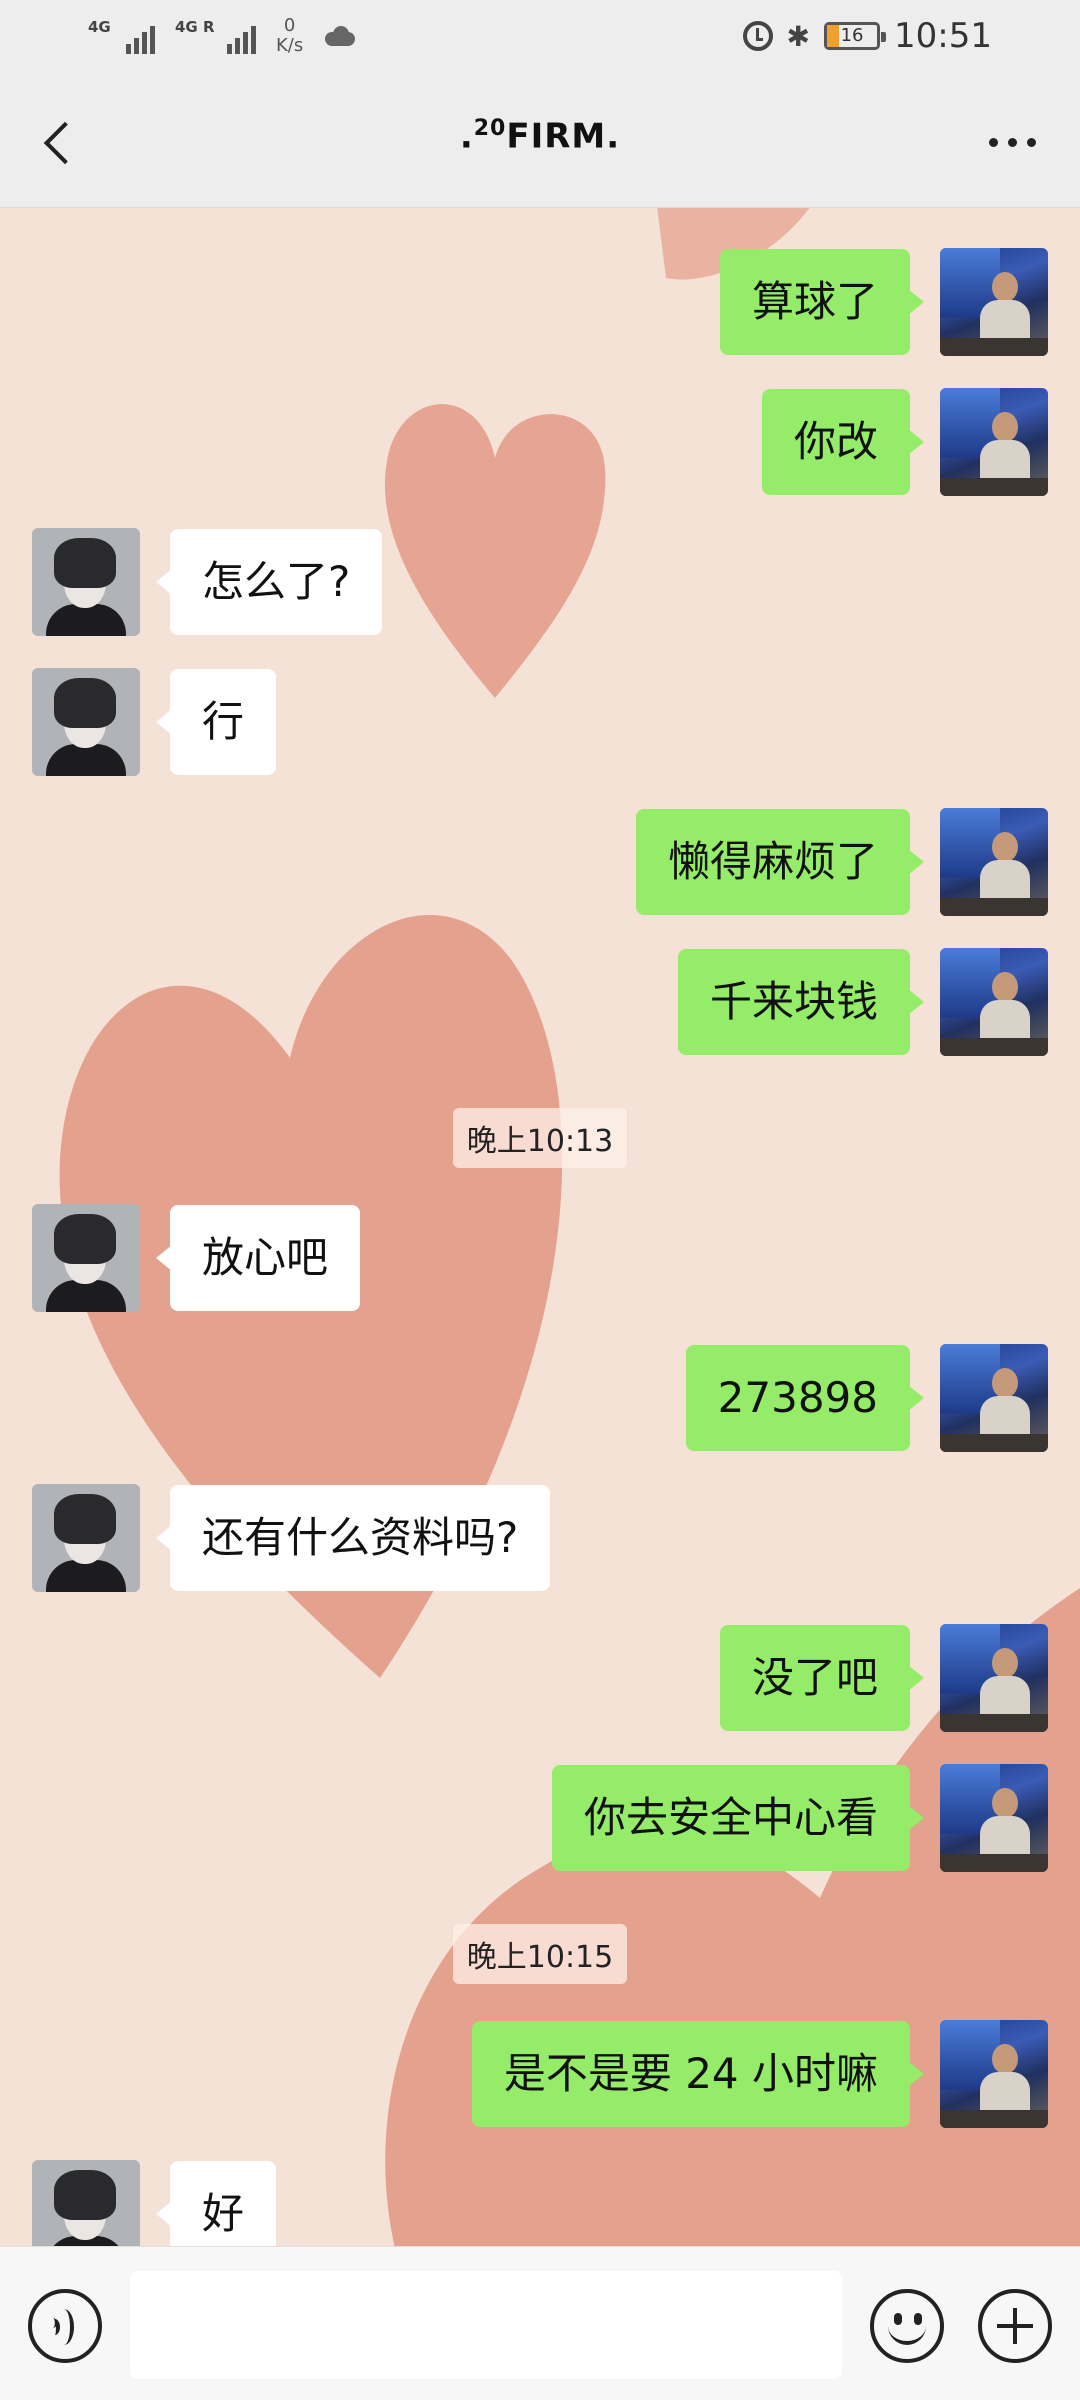  Describe the element at coordinates (353, 1538) in the screenshot. I see `message-bubble: 还有什么资料吗?` at that location.